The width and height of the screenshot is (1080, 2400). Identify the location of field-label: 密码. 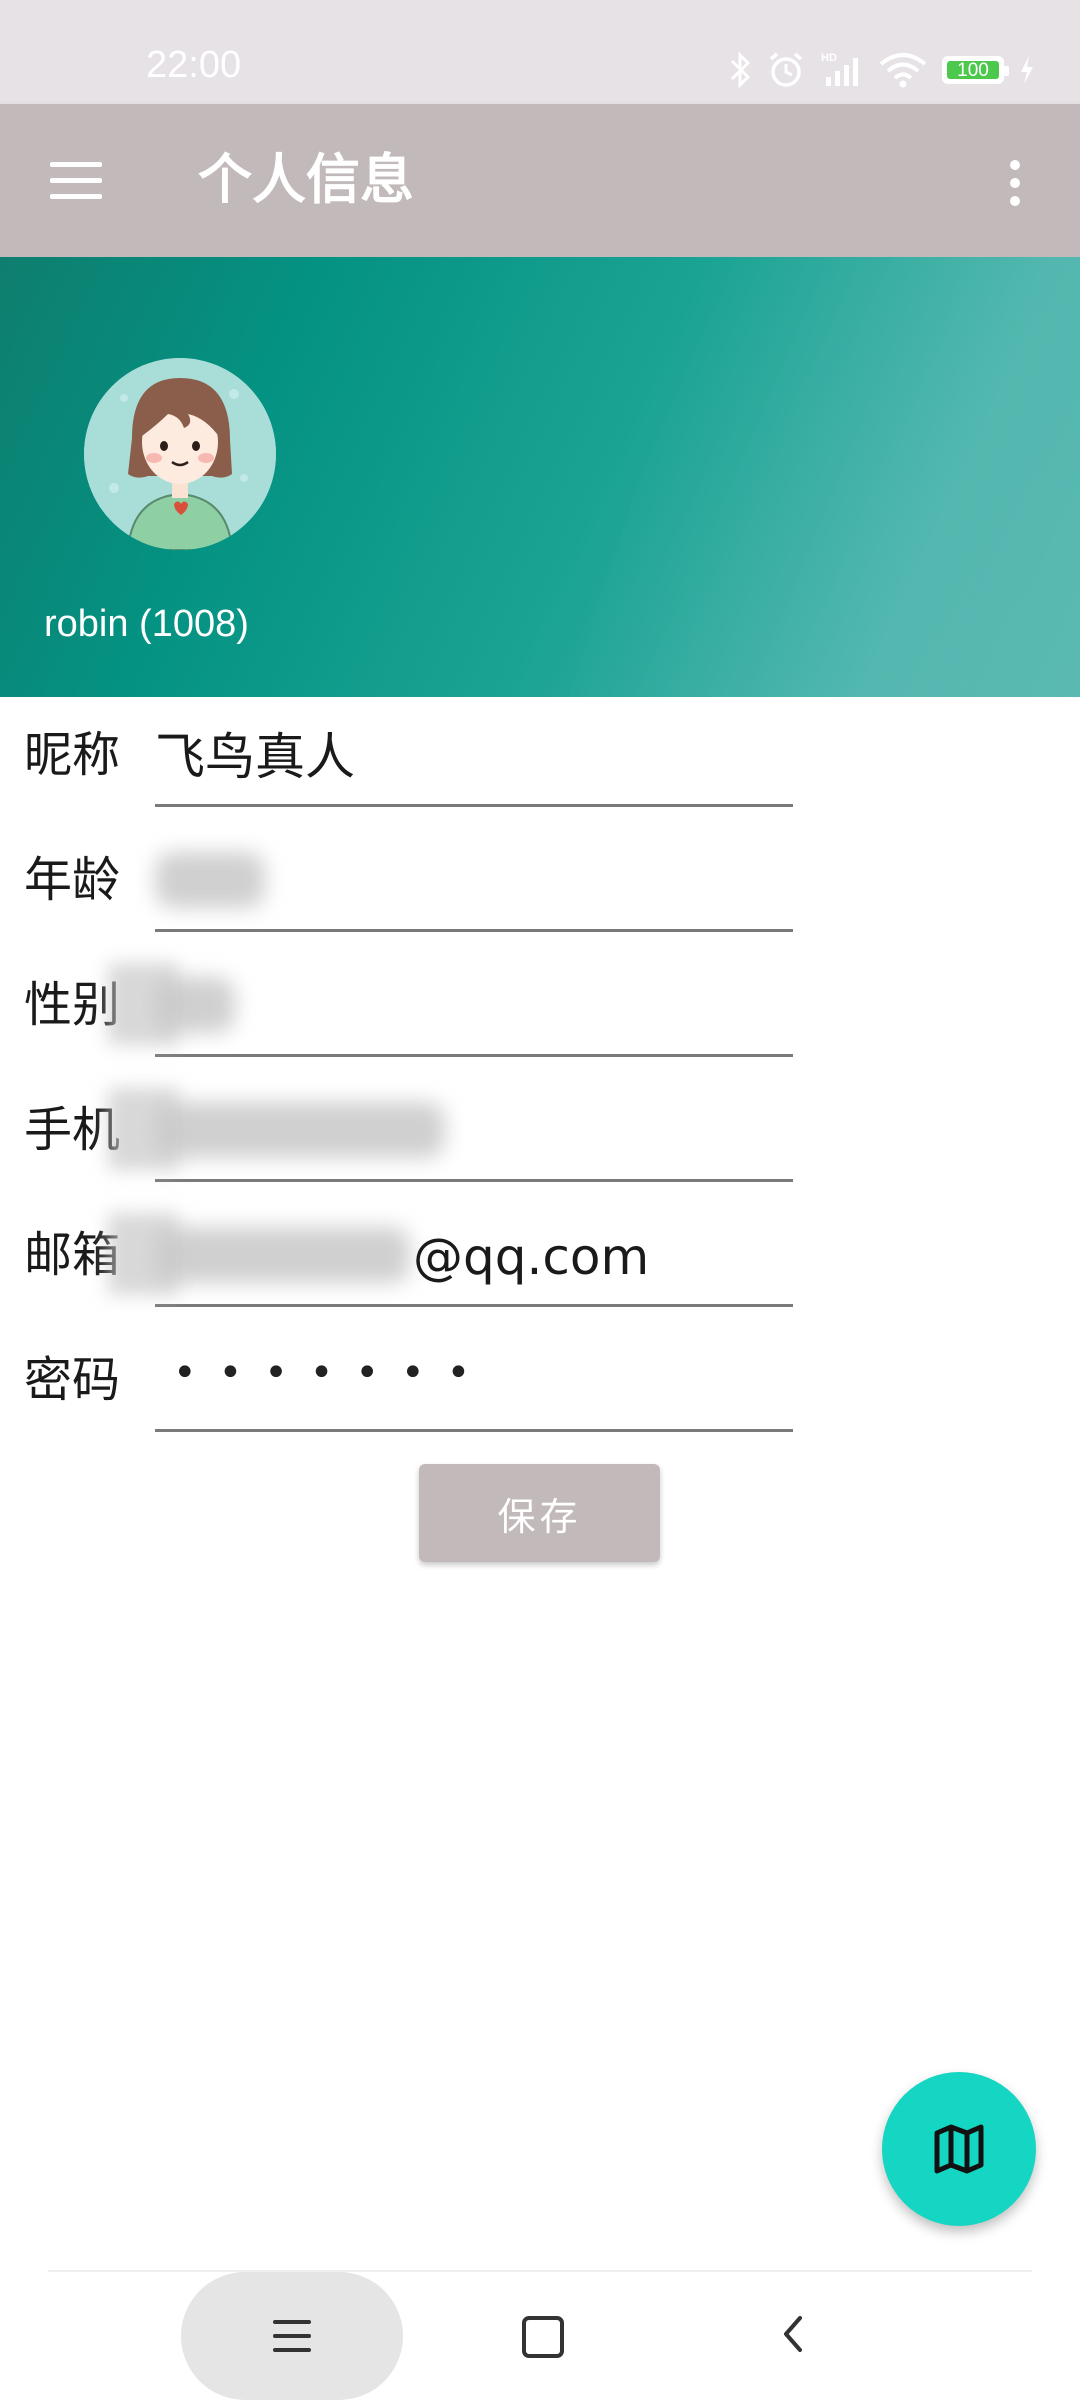
(72, 1380).